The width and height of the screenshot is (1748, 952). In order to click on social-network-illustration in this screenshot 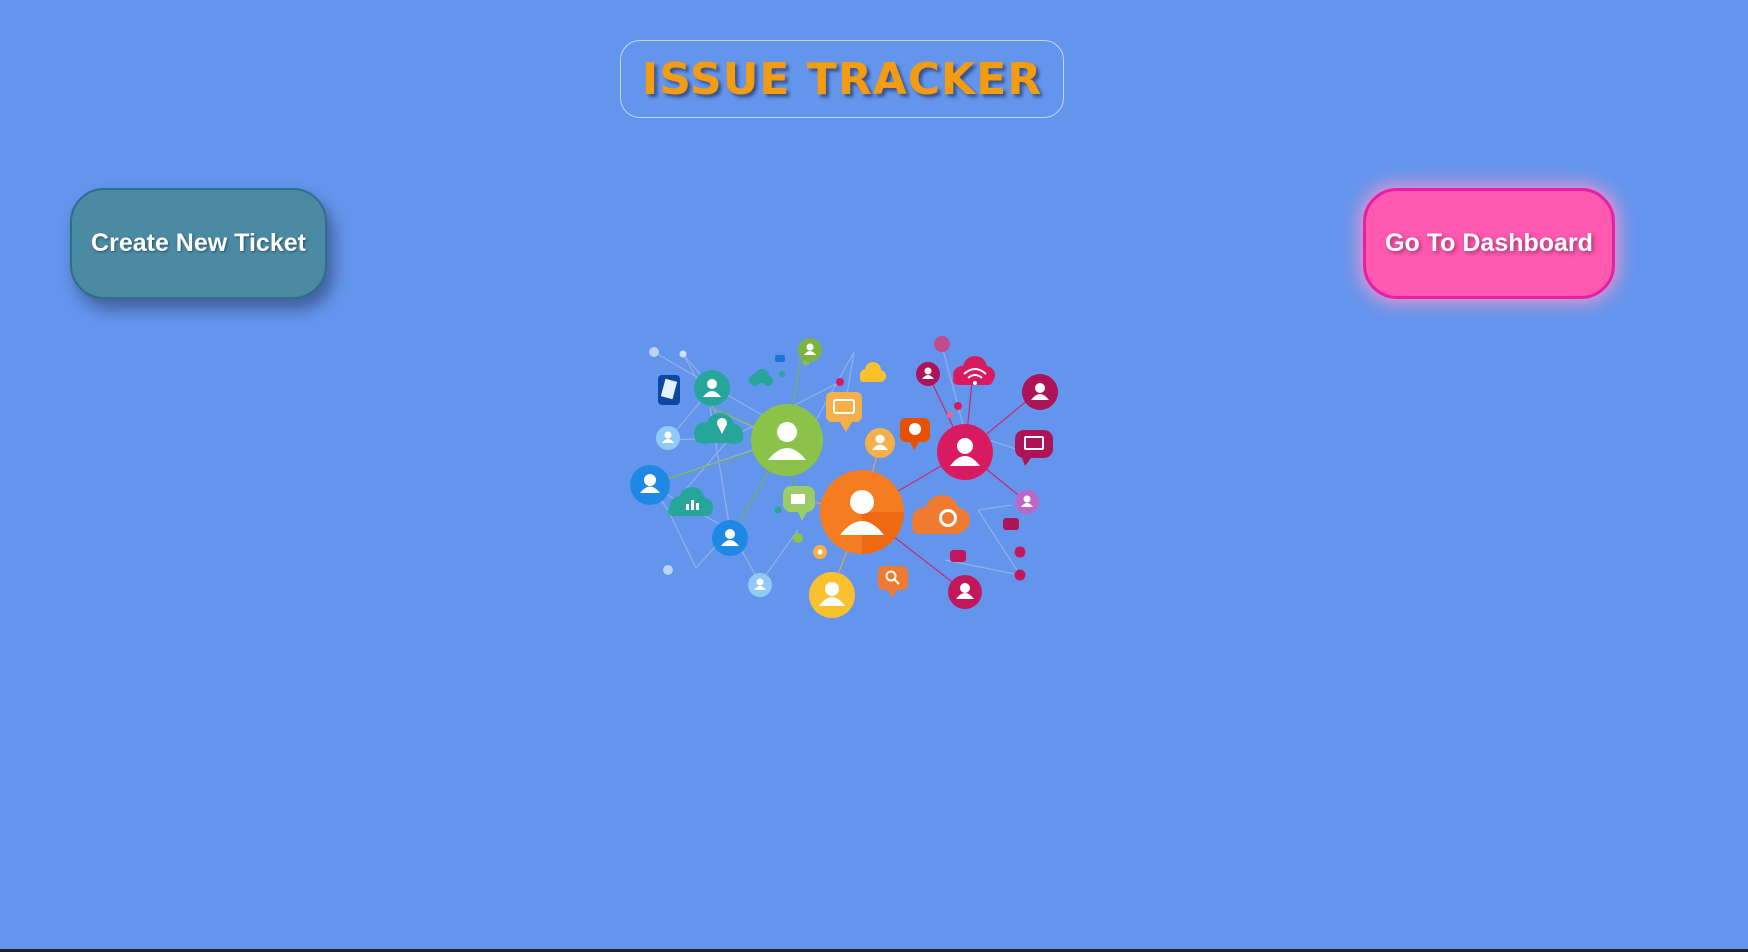, I will do `click(844, 477)`.